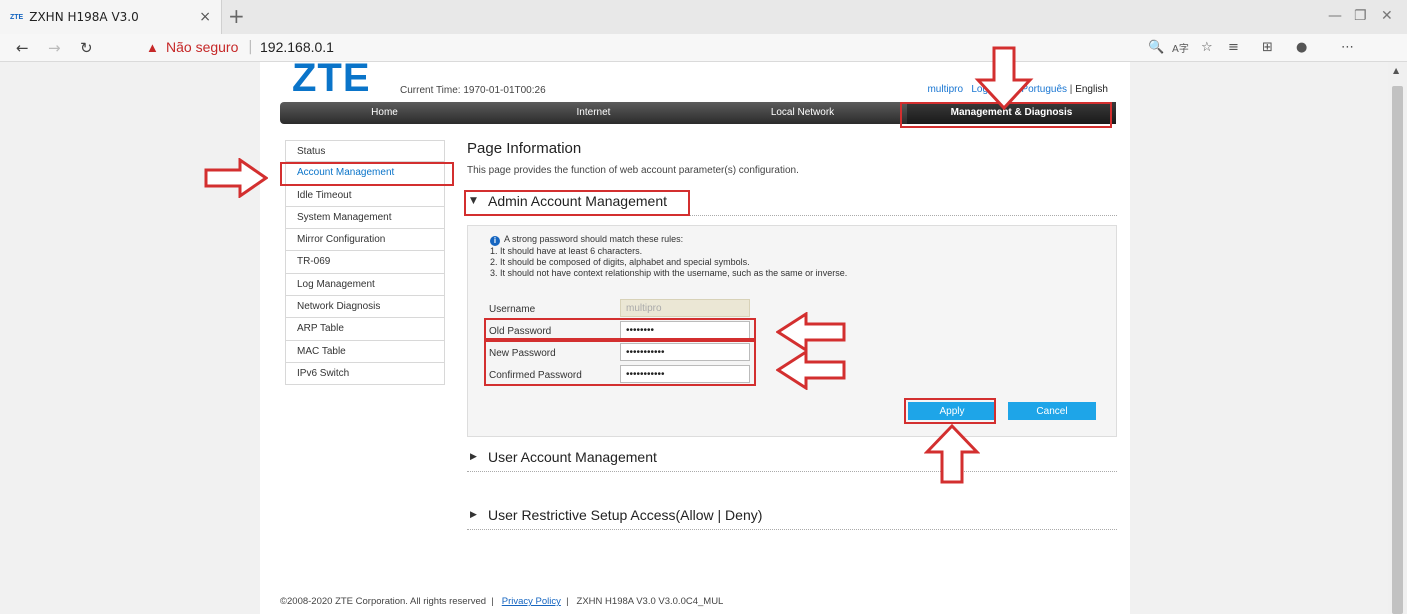 The height and width of the screenshot is (614, 1407). What do you see at coordinates (685, 374) in the screenshot?
I see `confirm-password-input` at bounding box center [685, 374].